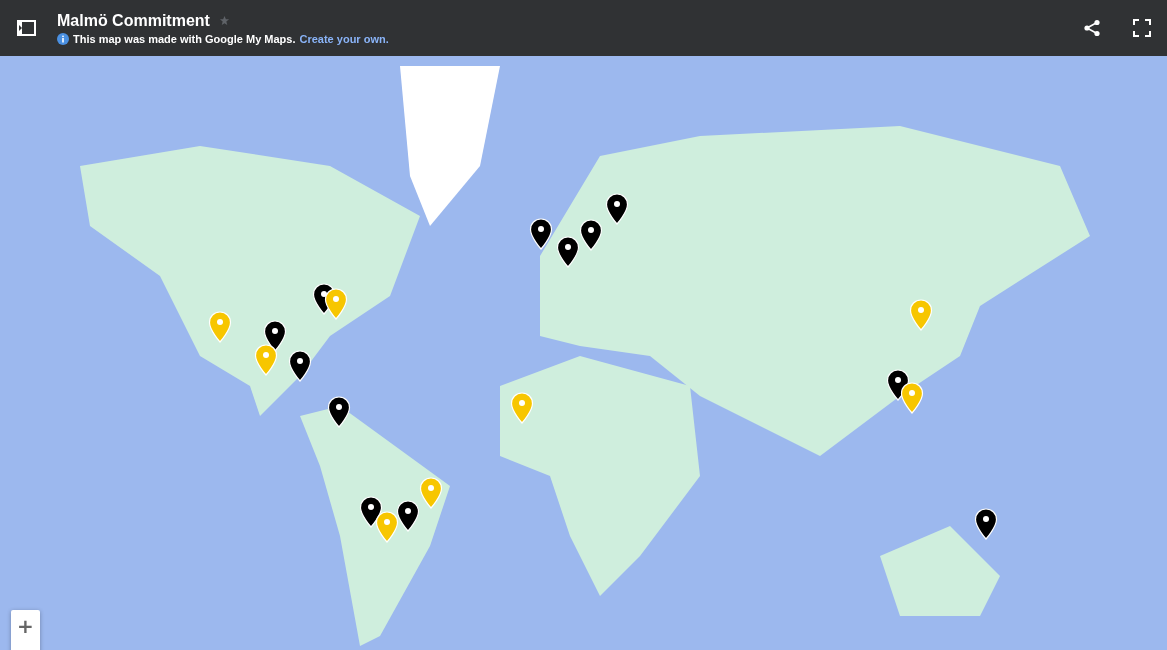 The image size is (1167, 650). What do you see at coordinates (1092, 28) in the screenshot?
I see `share-icon` at bounding box center [1092, 28].